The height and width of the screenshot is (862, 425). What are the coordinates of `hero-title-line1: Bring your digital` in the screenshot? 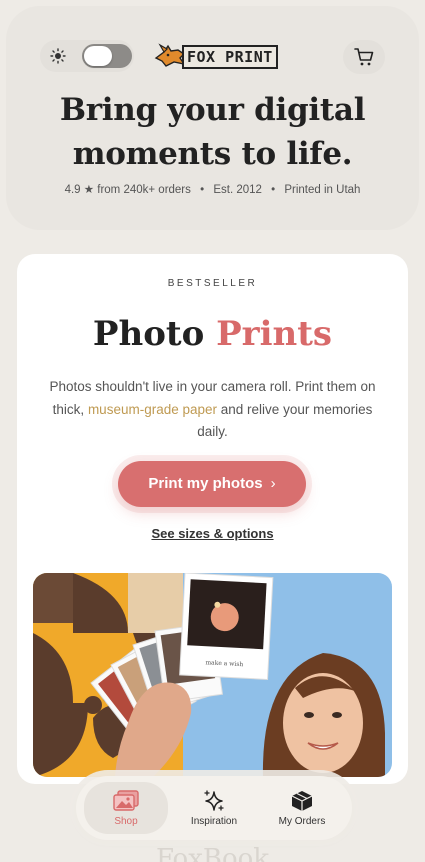 It's located at (212, 110).